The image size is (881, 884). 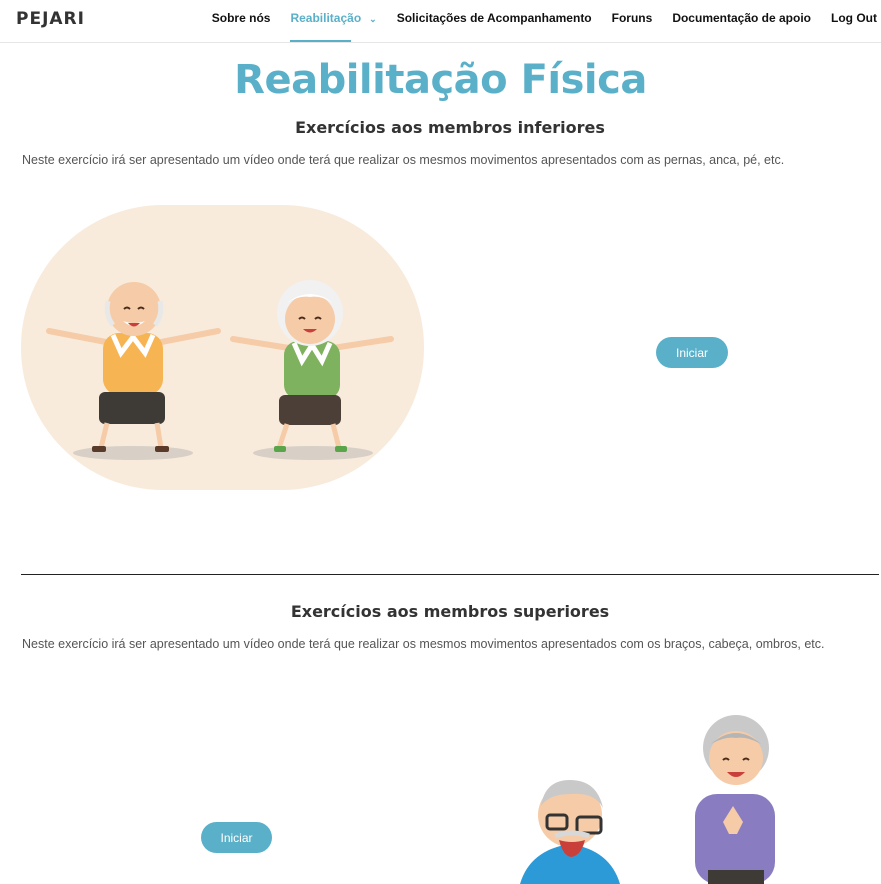 I want to click on nav-label: Sobre nós, so click(x=241, y=18).